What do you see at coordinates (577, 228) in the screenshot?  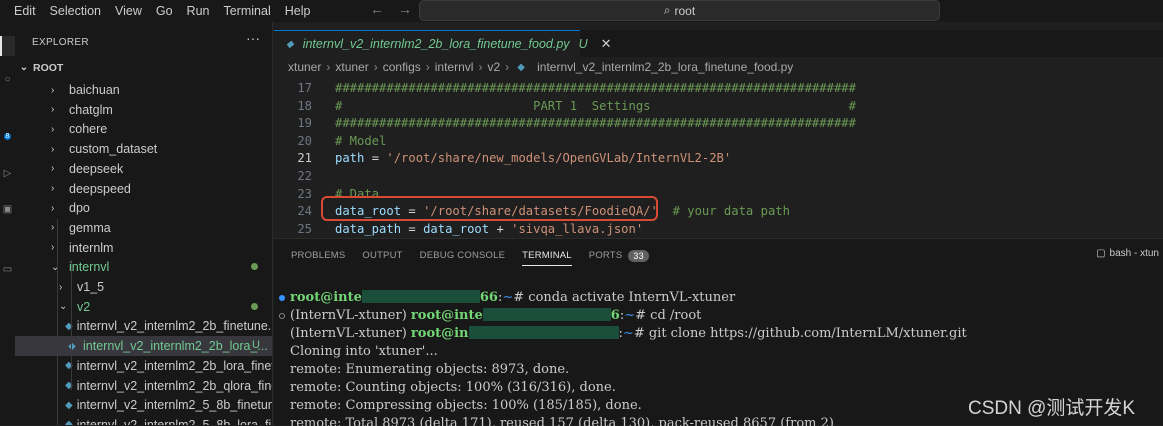 I see `code-token: 'sivqa_llava.json'` at bounding box center [577, 228].